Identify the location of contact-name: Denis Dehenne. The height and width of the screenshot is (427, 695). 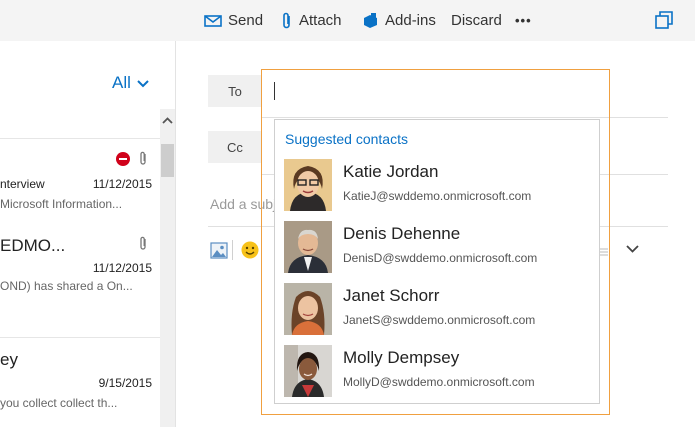
(402, 233).